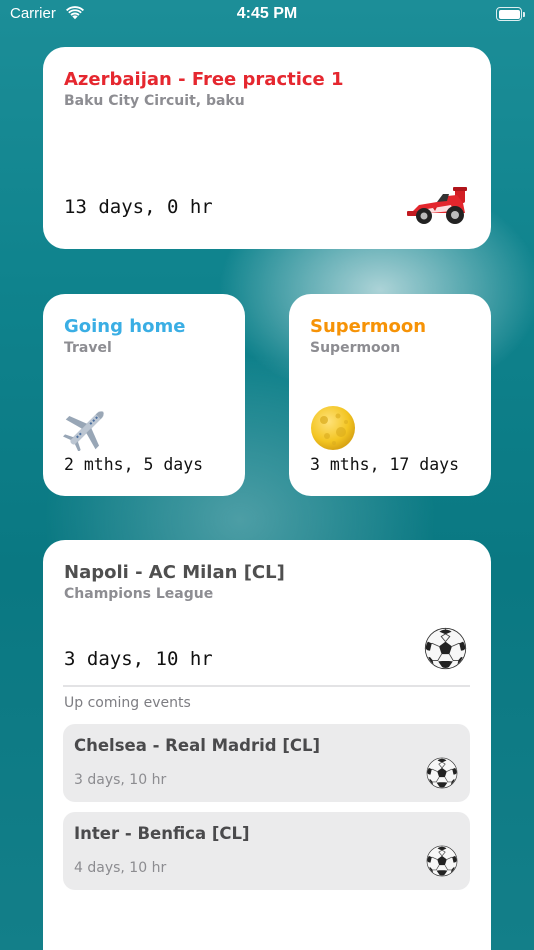  I want to click on event-title: Supermoon, so click(368, 326).